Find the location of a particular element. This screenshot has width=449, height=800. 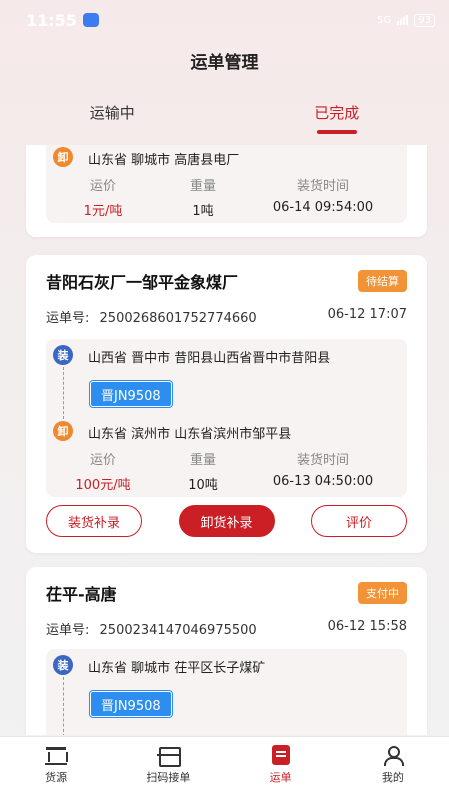

order-number-group: 运单号: 2500234147046975500 is located at coordinates (151, 628).